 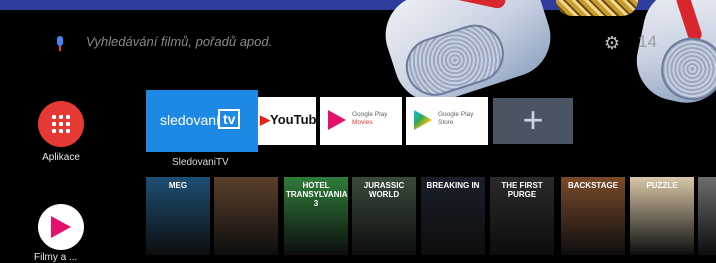 I want to click on sledovanitv-tv-badge: tv, so click(x=229, y=119).